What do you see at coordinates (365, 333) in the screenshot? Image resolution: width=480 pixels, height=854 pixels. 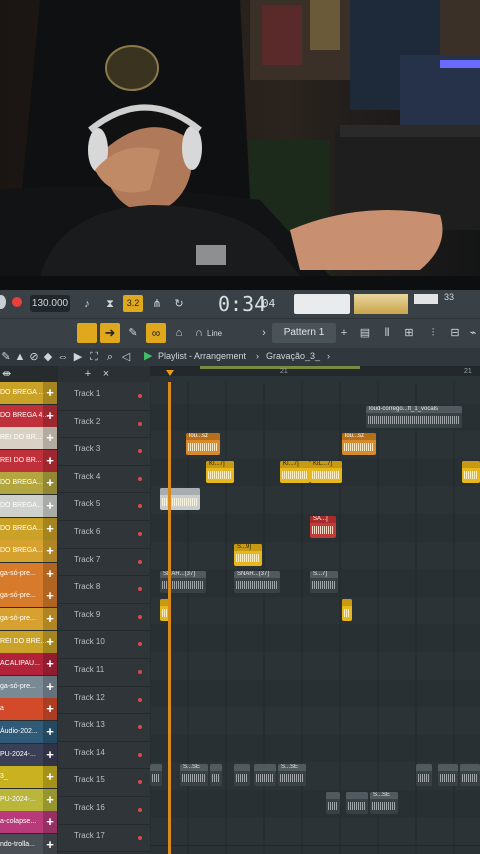 I see `playlist-icon: ▤` at bounding box center [365, 333].